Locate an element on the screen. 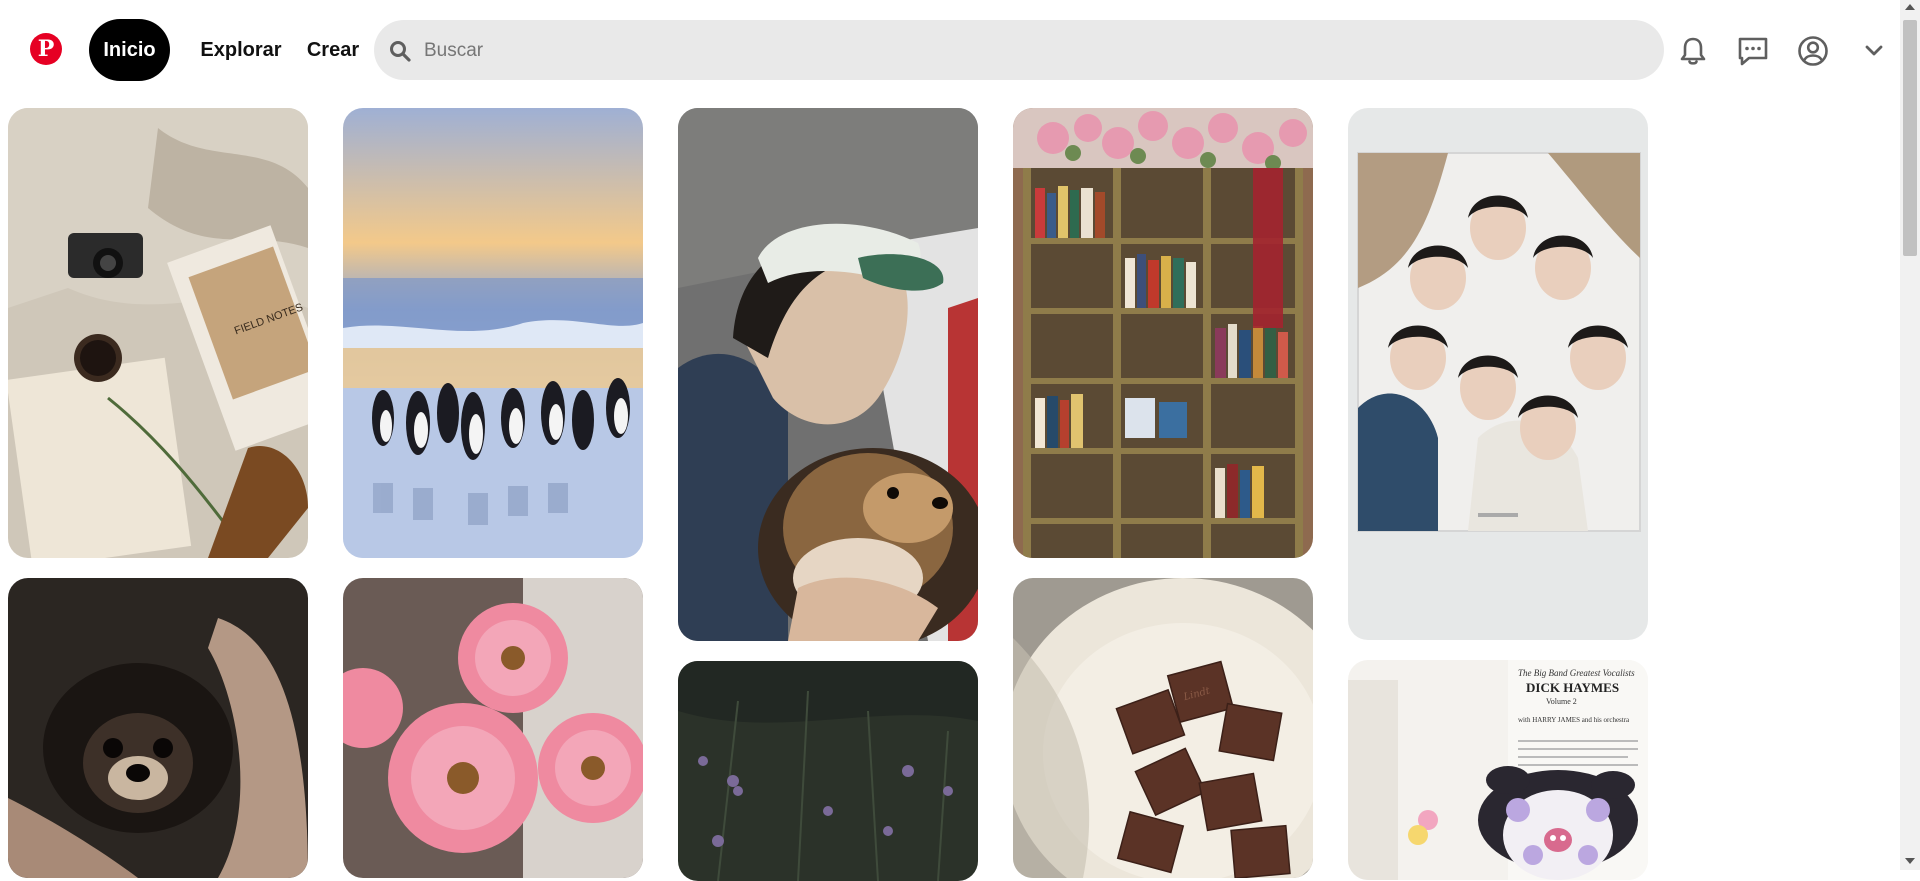  pin-cozy-books-camera: FIELD NOTES is located at coordinates (158, 333).